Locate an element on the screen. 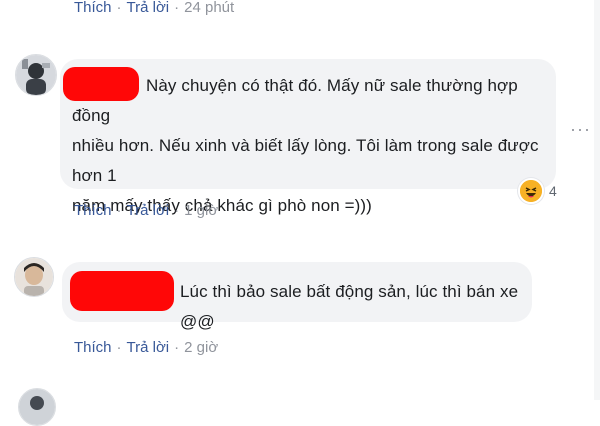 Image resolution: width=600 pixels, height=426 pixels. commenter-1-avatar is located at coordinates (36, 75).